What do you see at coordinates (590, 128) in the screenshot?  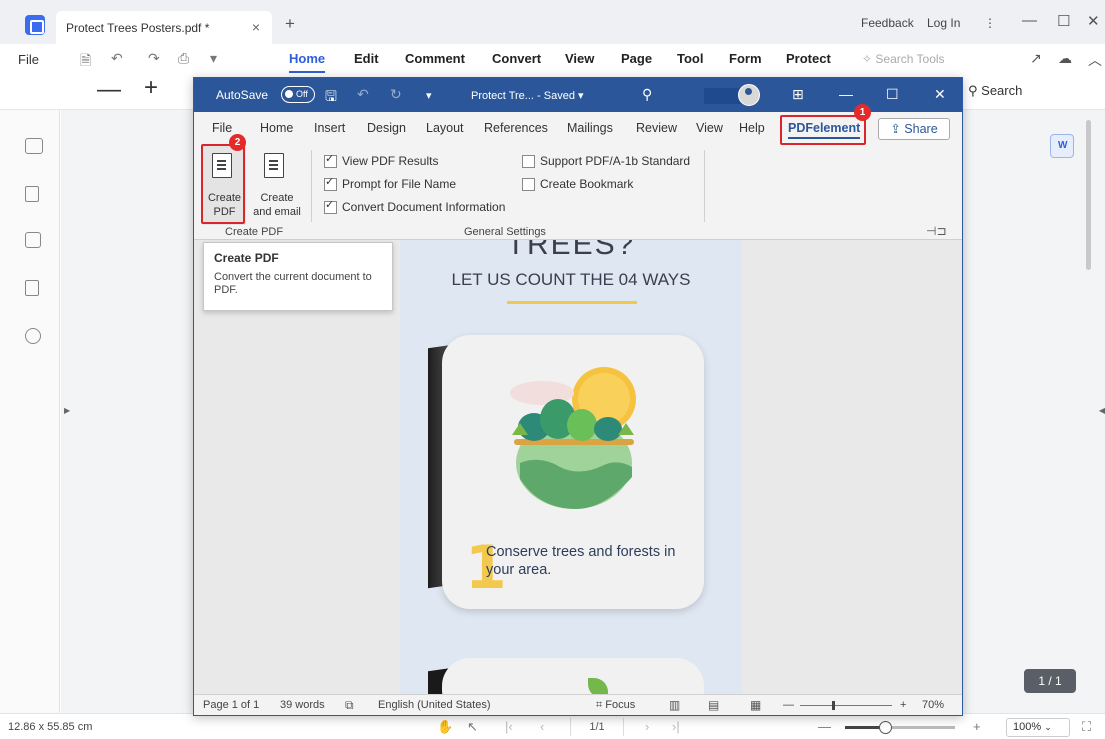 I see `tab-mailings: Mailings` at bounding box center [590, 128].